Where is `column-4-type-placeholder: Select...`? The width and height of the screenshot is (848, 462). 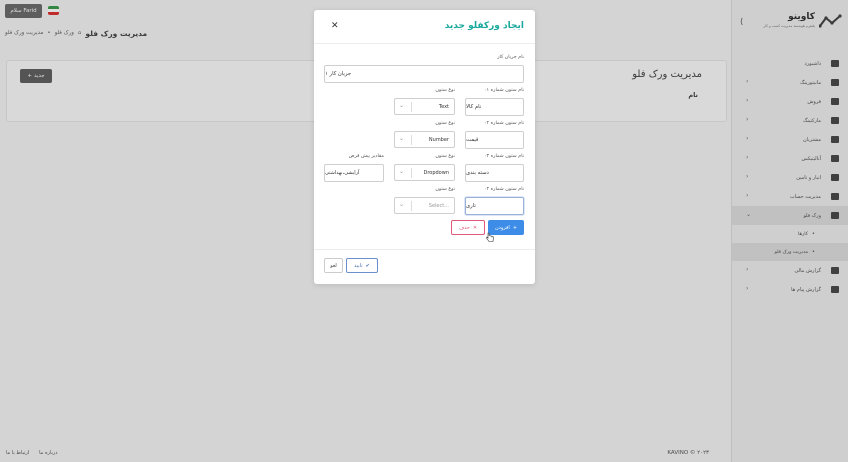 column-4-type-placeholder: Select... is located at coordinates (438, 205).